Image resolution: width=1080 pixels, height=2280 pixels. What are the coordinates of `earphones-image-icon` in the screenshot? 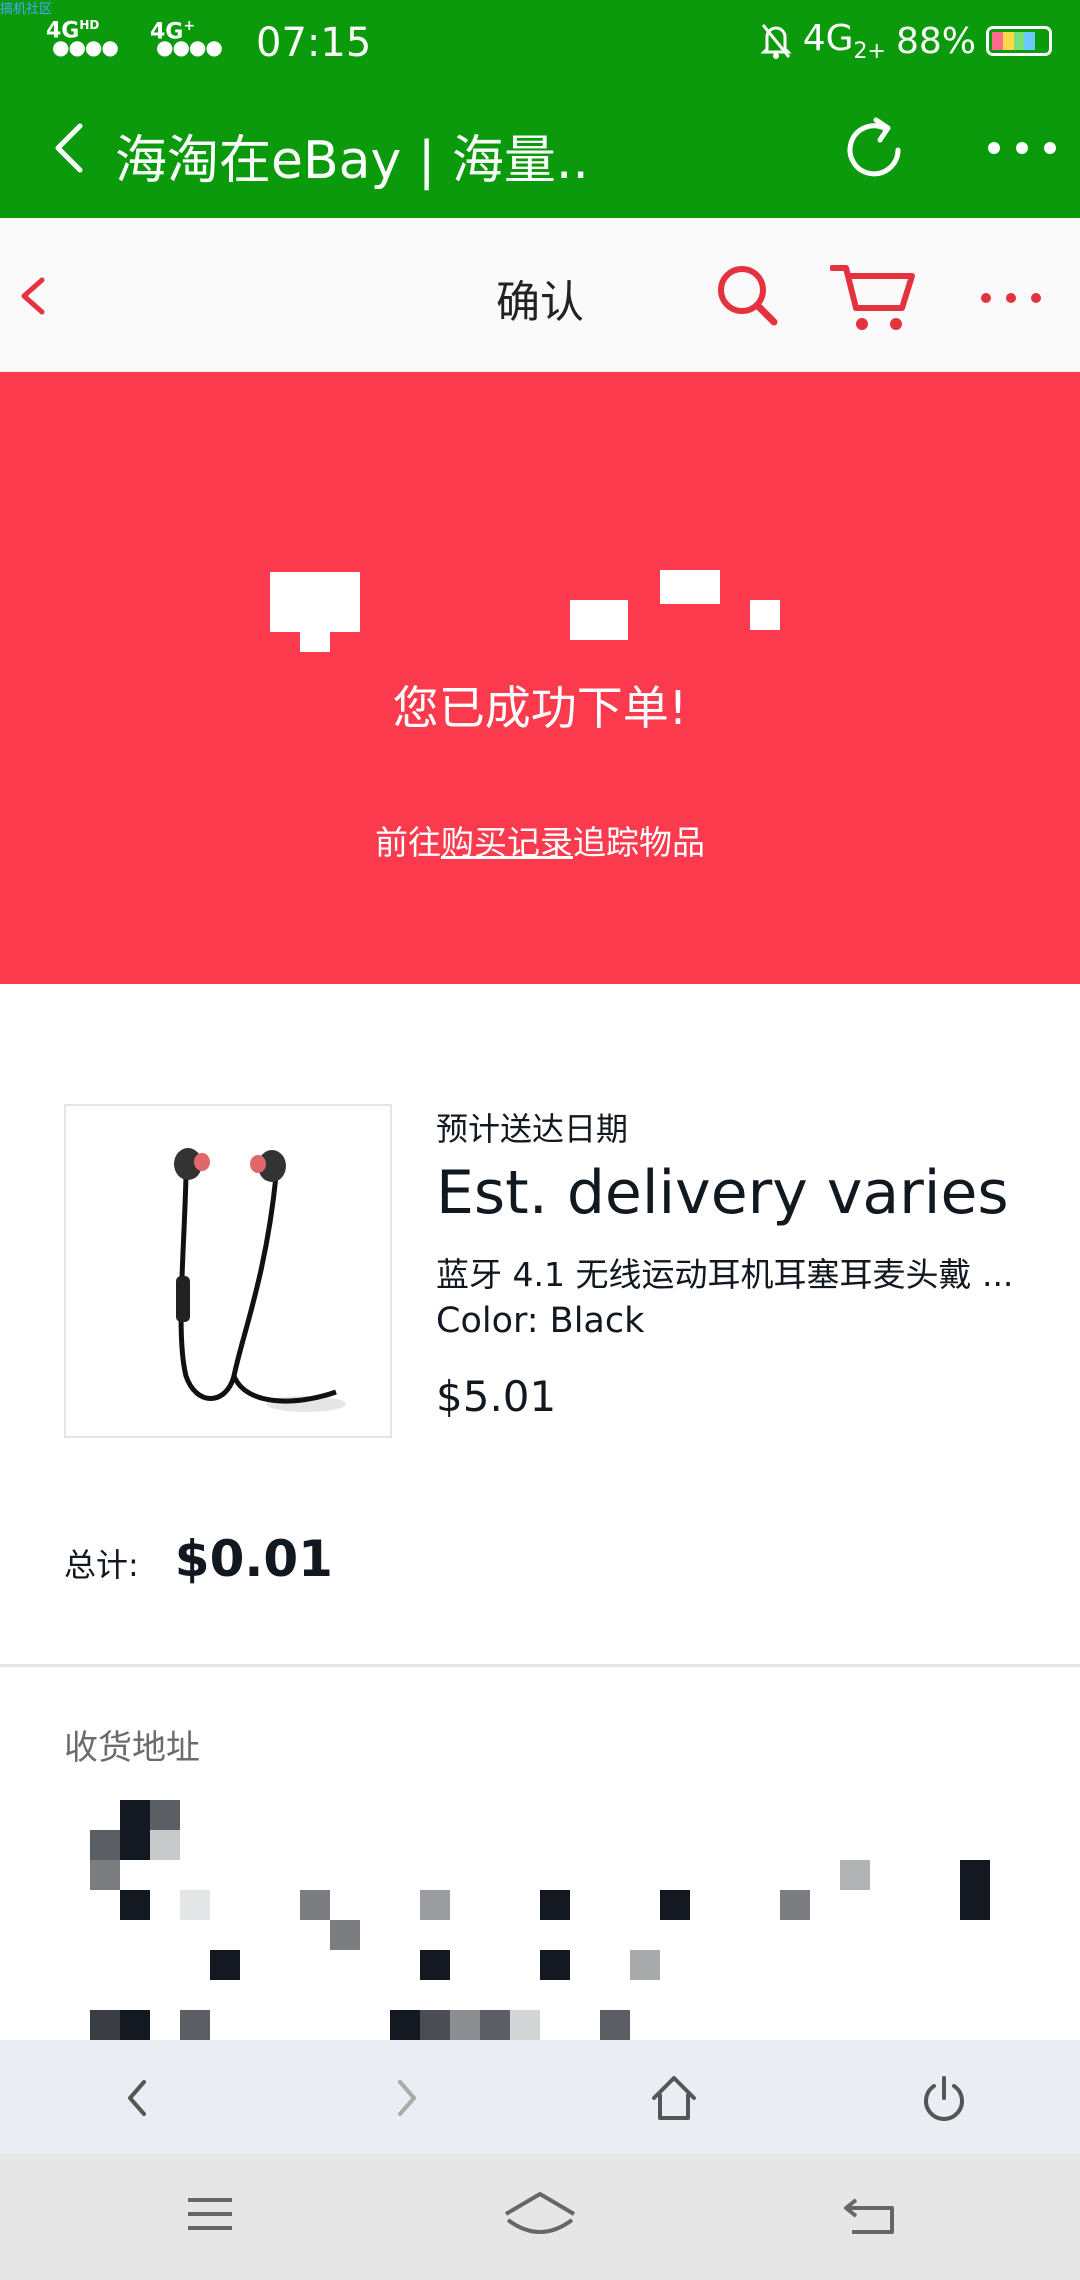 It's located at (228, 1271).